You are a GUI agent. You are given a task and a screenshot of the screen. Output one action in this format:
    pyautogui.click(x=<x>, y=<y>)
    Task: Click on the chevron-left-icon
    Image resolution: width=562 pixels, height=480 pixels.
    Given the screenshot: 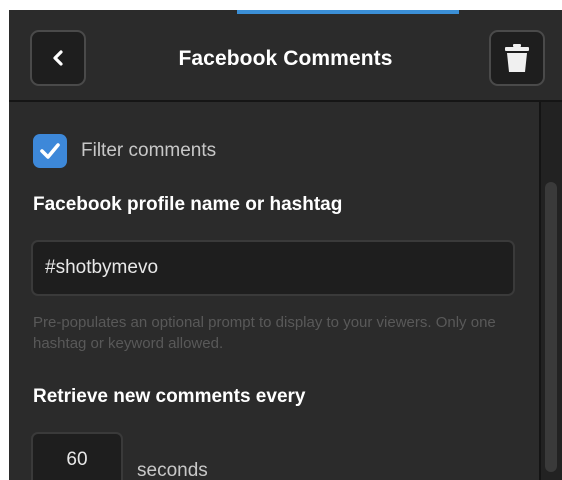 What is the action you would take?
    pyautogui.click(x=58, y=58)
    